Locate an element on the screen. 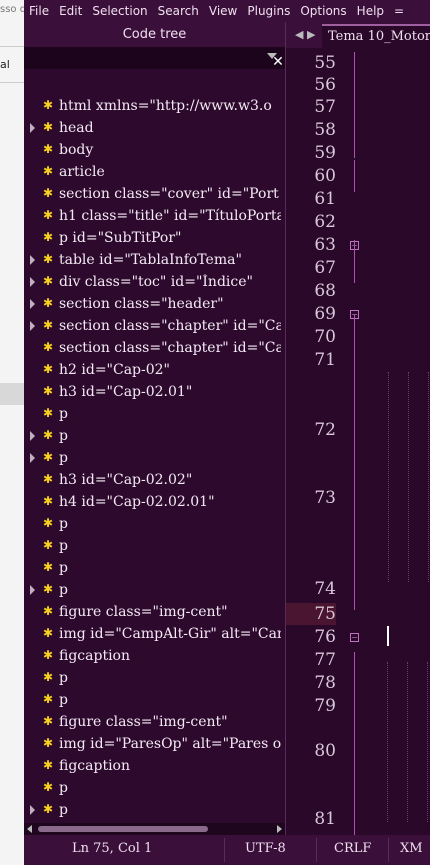 This screenshot has height=865, width=430. horizontal-scrollbar is located at coordinates (154, 829).